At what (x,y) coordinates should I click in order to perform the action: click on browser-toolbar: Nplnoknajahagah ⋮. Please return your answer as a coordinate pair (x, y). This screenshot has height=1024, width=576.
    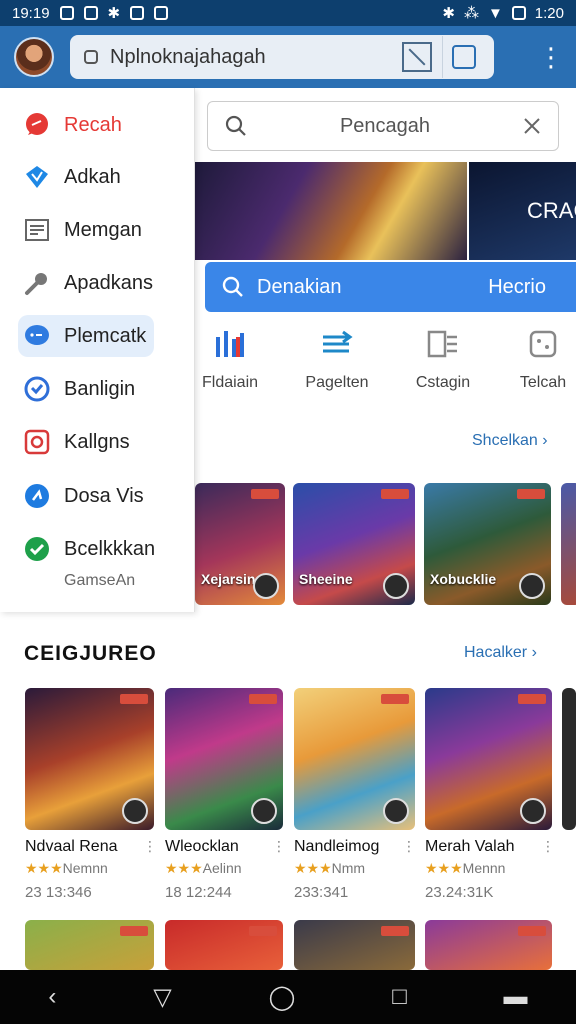
    Looking at the image, I should click on (288, 57).